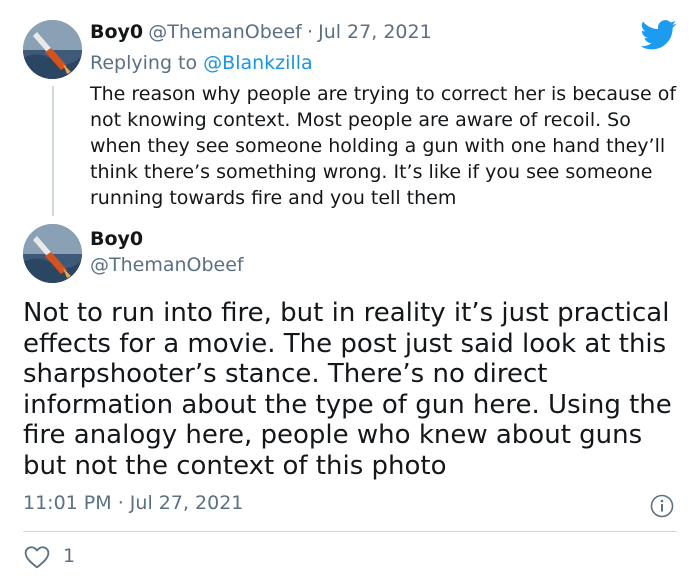 This screenshot has height=585, width=700. What do you see at coordinates (37, 557) in the screenshot?
I see `heart-icon` at bounding box center [37, 557].